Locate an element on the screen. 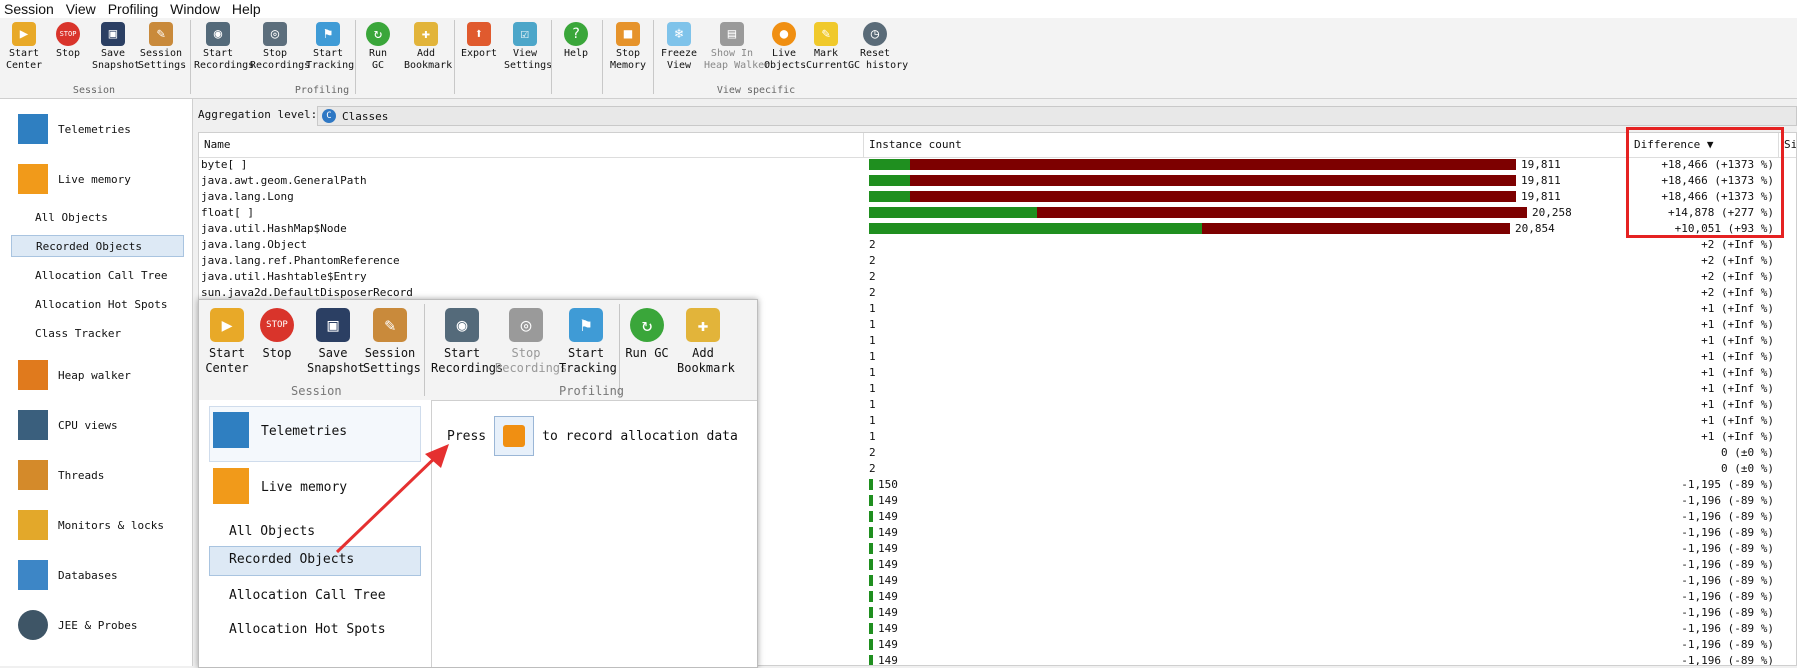 Image resolution: width=1797 pixels, height=668 pixels. overlay-sidebar-all-objects: All Objects is located at coordinates (272, 531).